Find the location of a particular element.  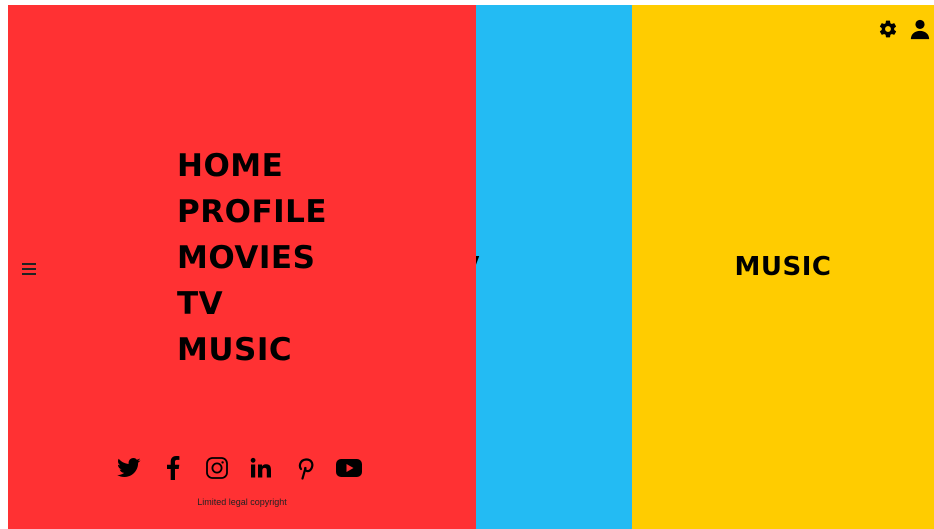

youtube-icon is located at coordinates (349, 468).